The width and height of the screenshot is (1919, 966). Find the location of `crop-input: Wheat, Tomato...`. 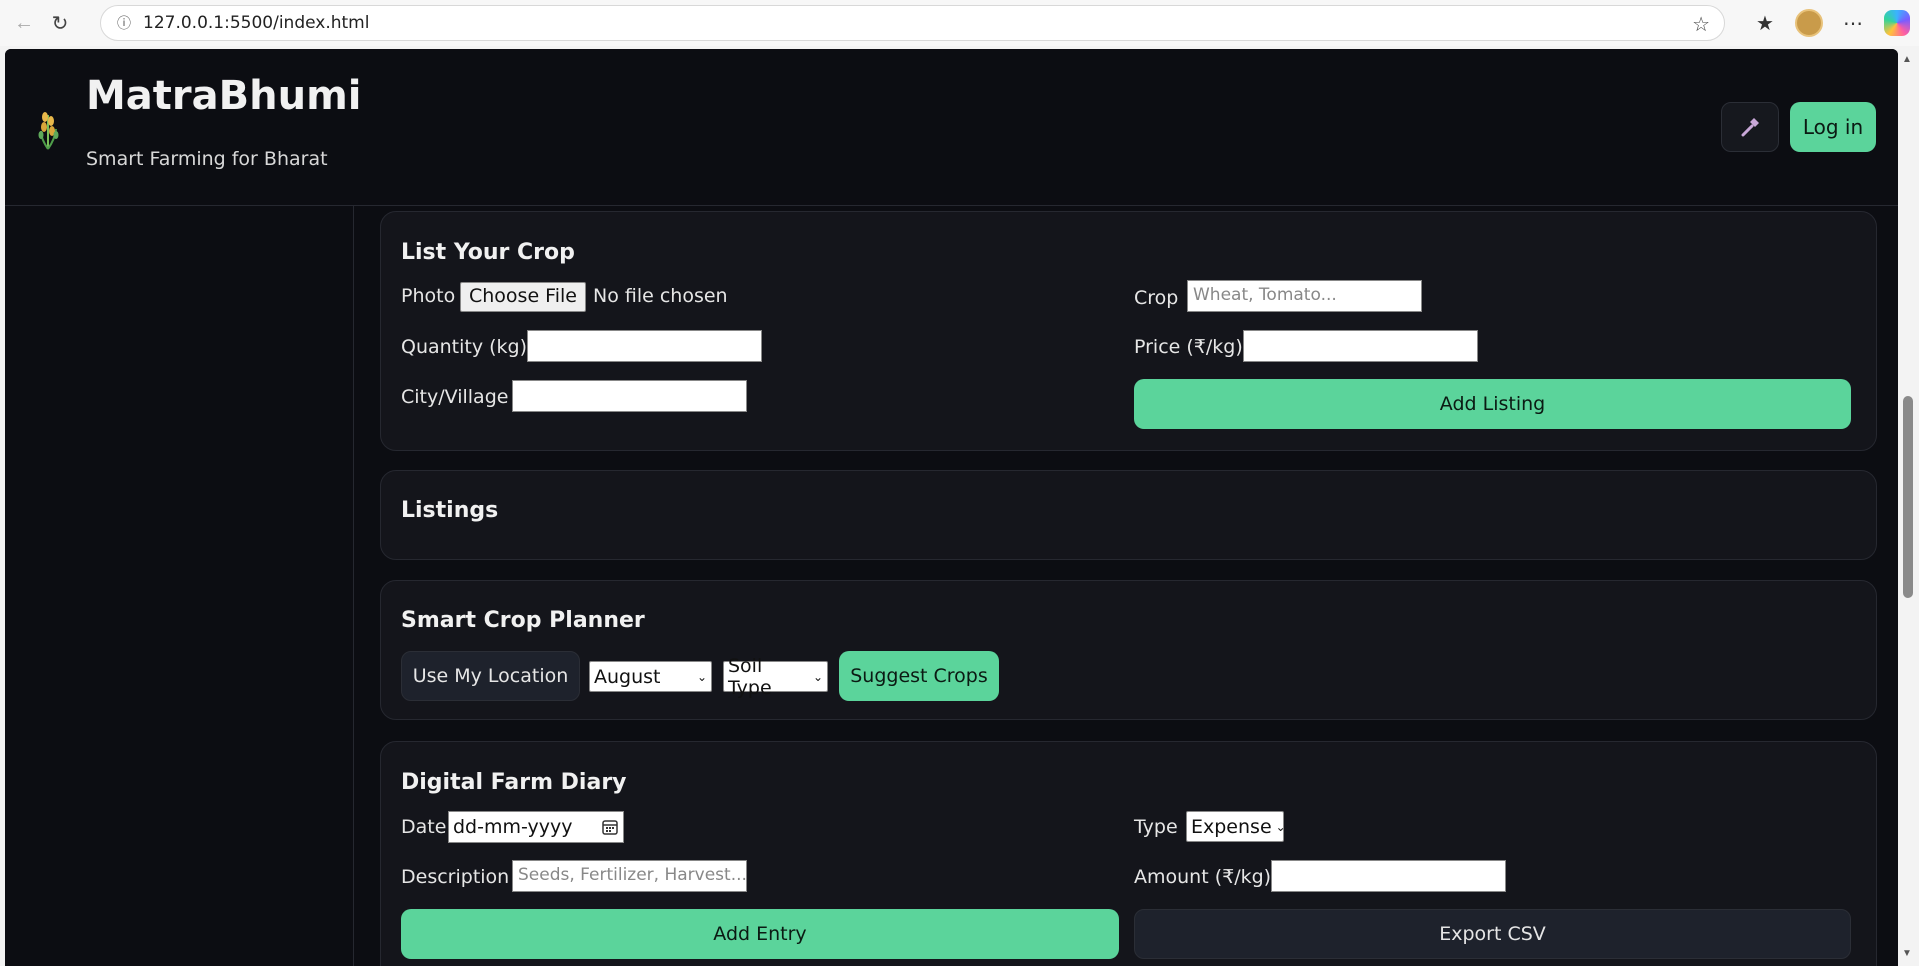

crop-input: Wheat, Tomato... is located at coordinates (1304, 296).